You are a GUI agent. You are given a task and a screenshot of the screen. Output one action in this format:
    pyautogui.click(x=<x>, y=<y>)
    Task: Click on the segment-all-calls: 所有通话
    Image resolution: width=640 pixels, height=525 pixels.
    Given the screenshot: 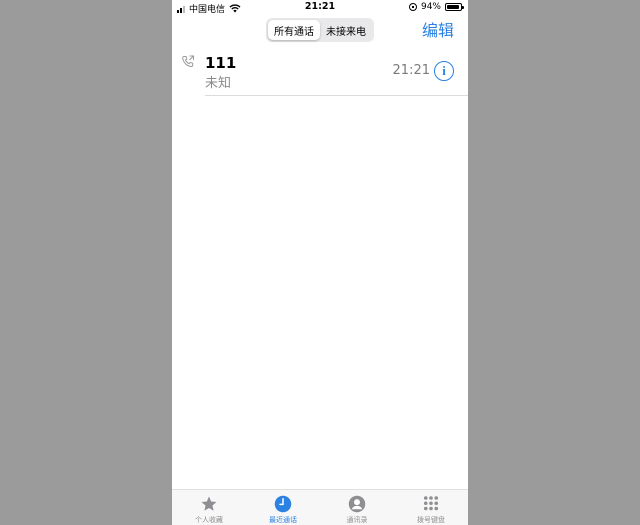 What is the action you would take?
    pyautogui.click(x=294, y=30)
    